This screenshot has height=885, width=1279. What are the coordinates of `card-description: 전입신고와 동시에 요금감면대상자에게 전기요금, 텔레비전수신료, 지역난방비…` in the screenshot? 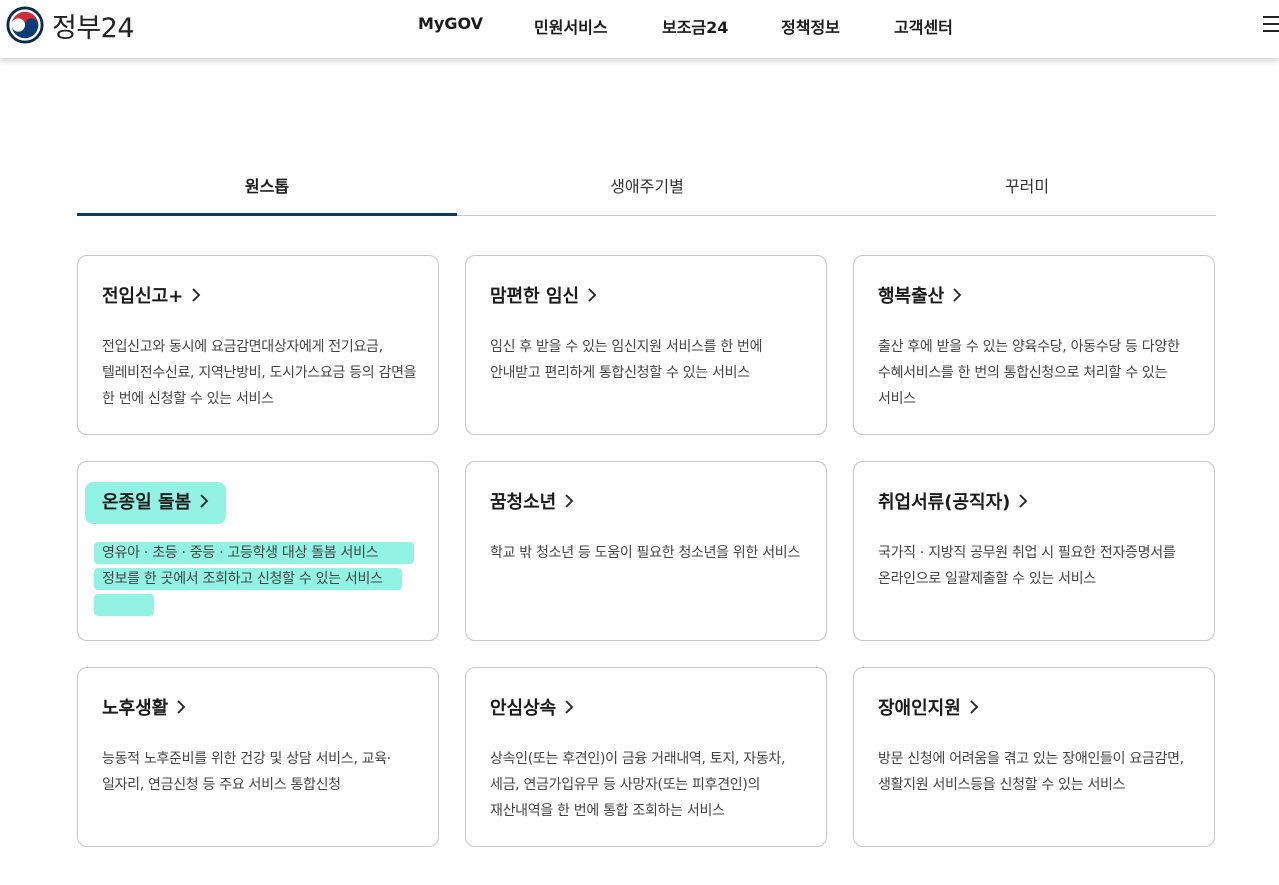 It's located at (259, 373).